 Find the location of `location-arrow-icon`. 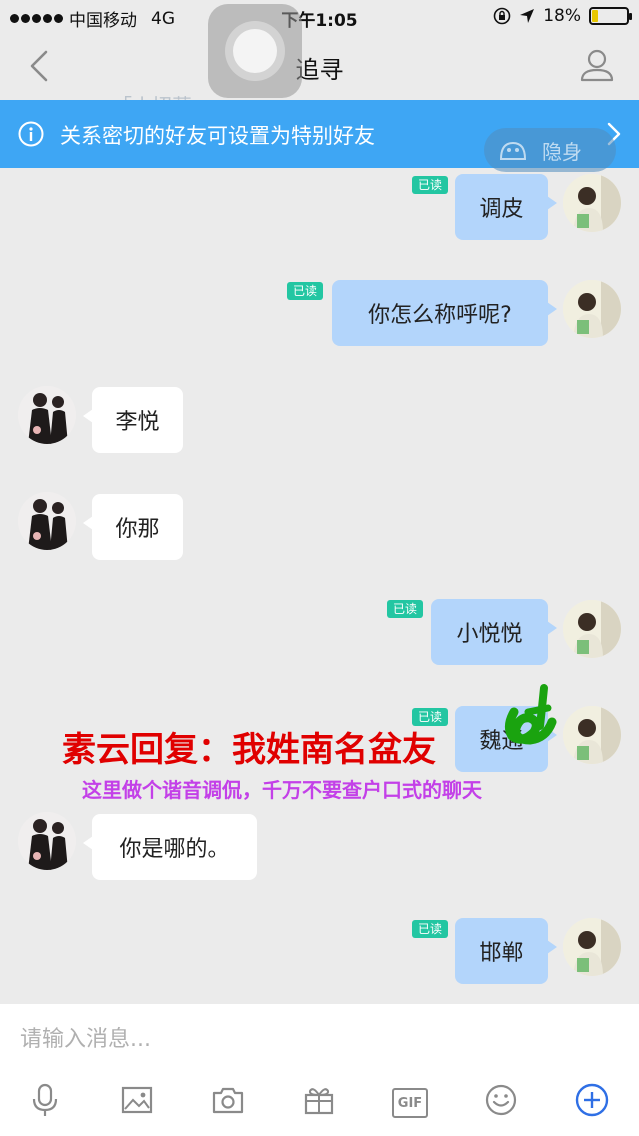

location-arrow-icon is located at coordinates (527, 16).